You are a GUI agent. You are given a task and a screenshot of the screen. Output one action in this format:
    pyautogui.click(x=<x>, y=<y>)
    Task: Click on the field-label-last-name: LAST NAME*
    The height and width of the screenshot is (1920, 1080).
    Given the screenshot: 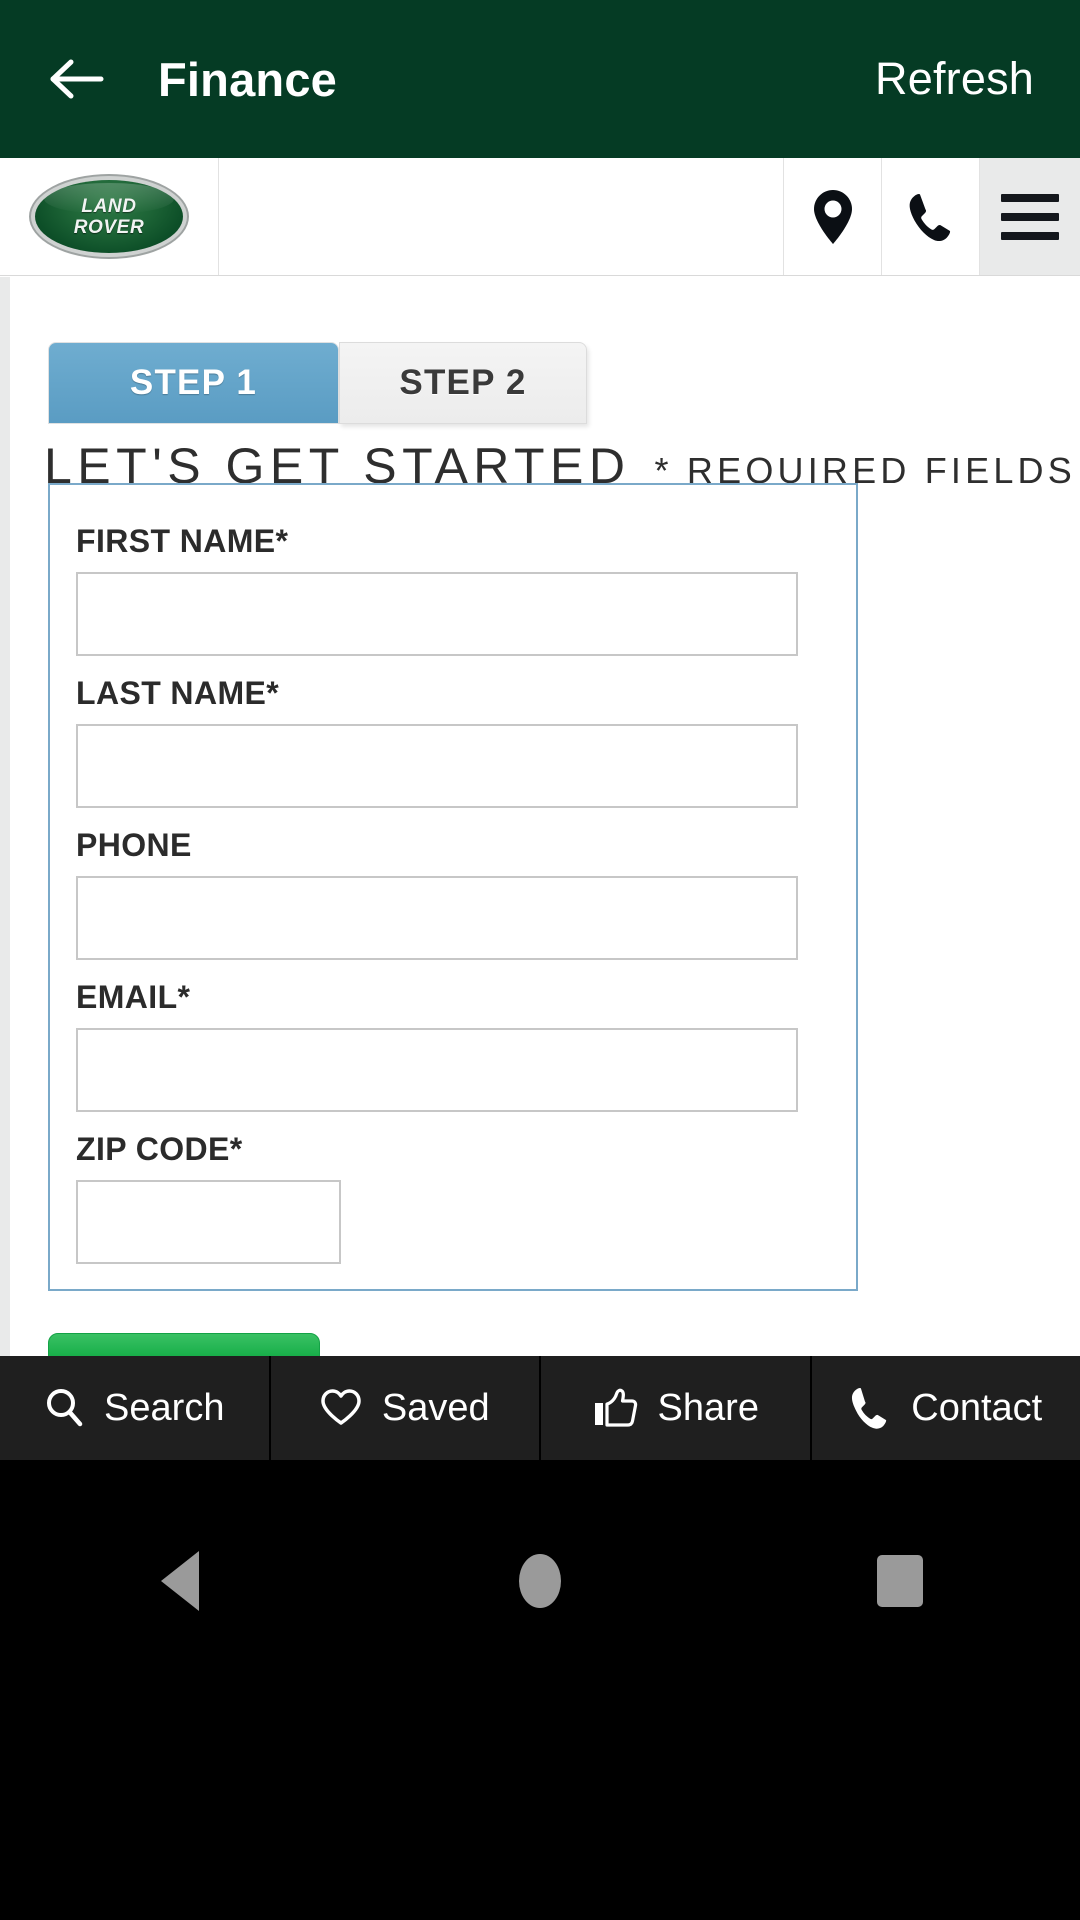 What is the action you would take?
    pyautogui.click(x=178, y=693)
    